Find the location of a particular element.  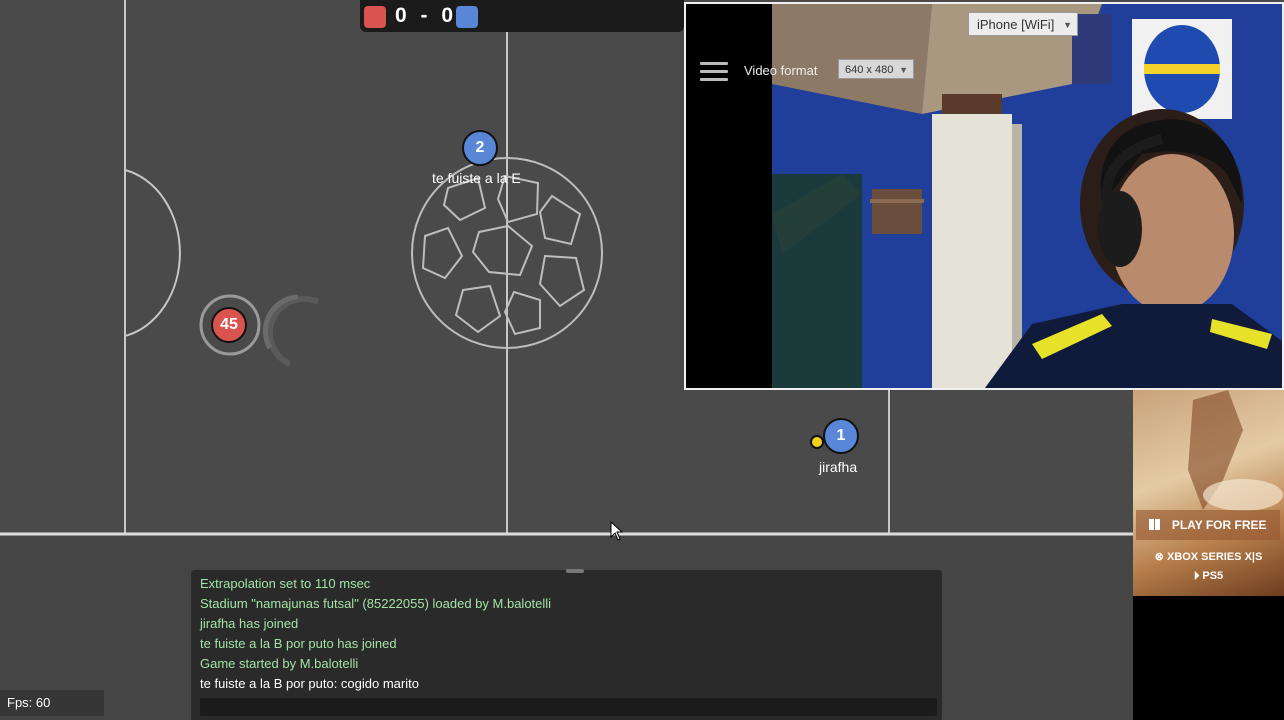

ad-platform-ps: ⏵ PS5 is located at coordinates (1208, 576).